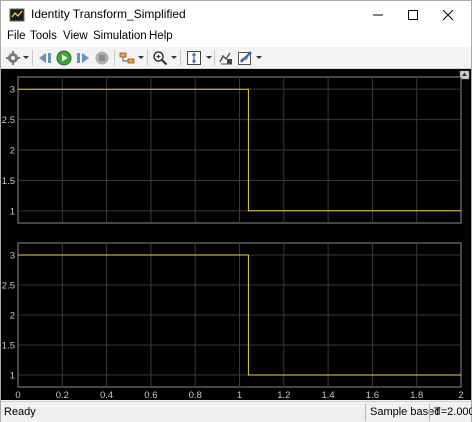 Image resolution: width=472 pixels, height=422 pixels. What do you see at coordinates (174, 57) in the screenshot?
I see `zoom-dropdown-icon` at bounding box center [174, 57].